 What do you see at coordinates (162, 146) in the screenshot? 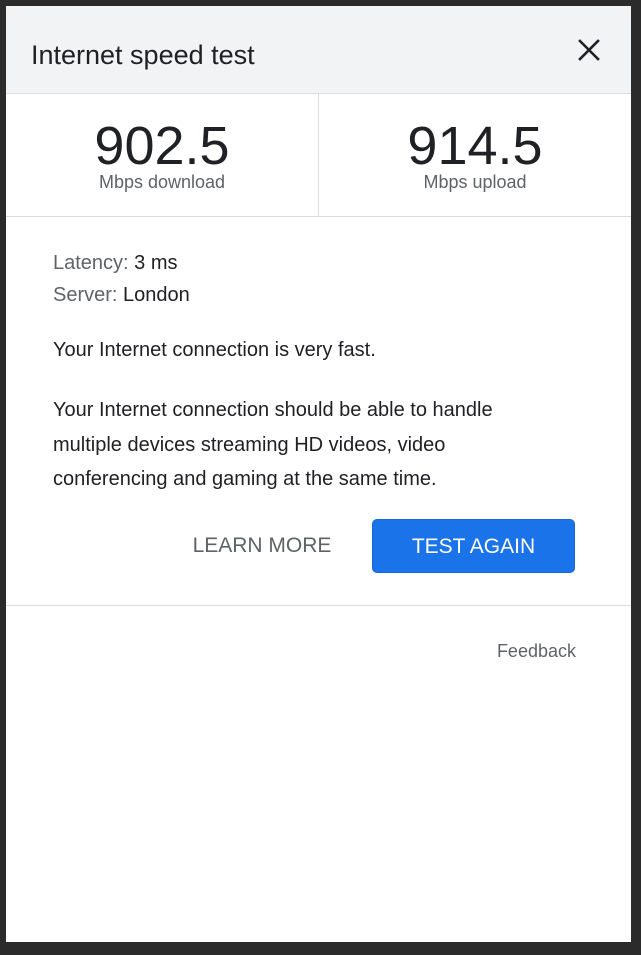
I see `download-speed-value: 902.5` at bounding box center [162, 146].